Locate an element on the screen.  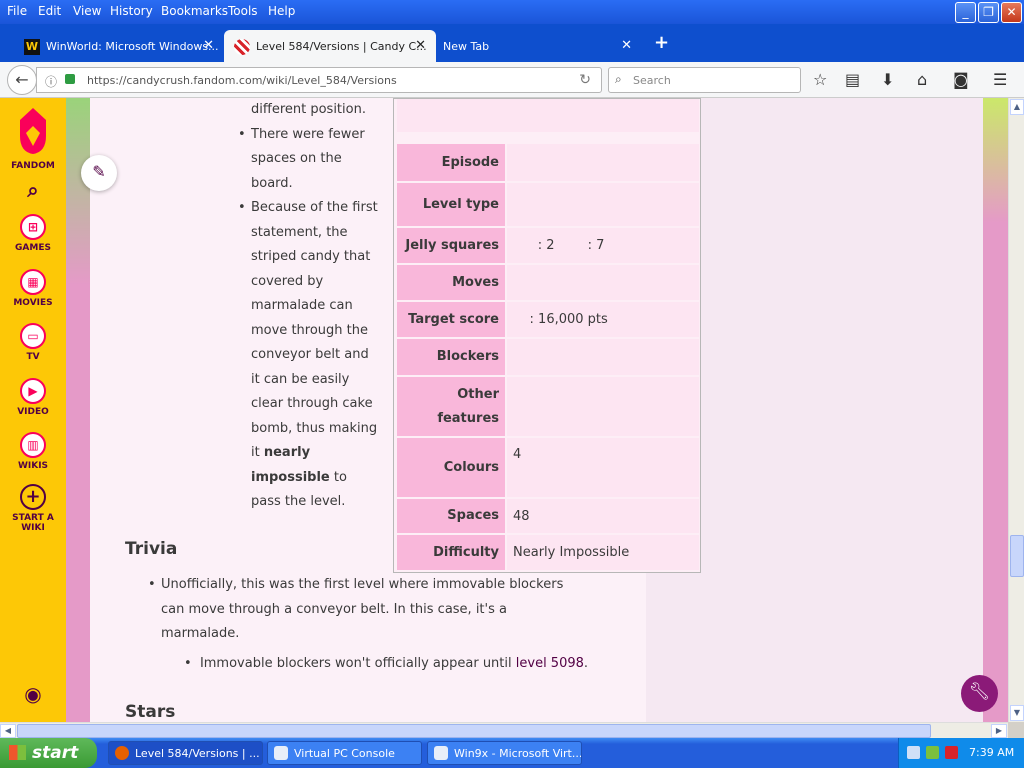
info-icon: ⓘ is located at coordinates (51, 81).